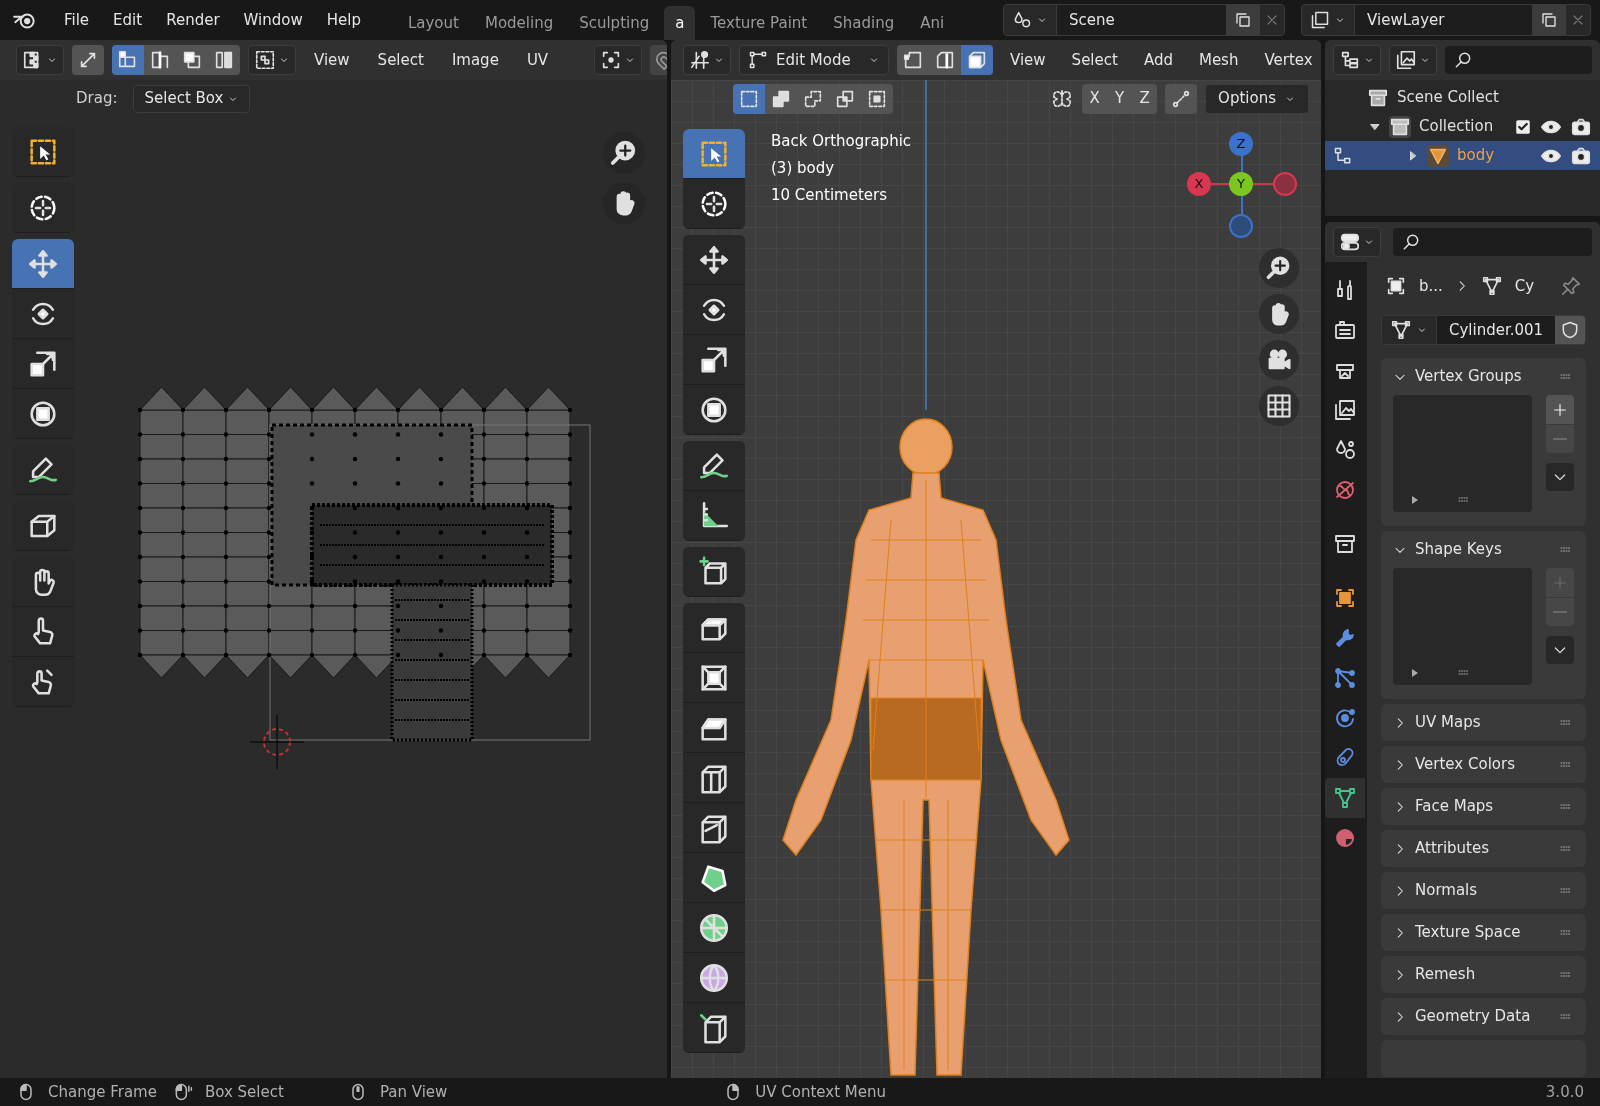  Describe the element at coordinates (1218, 60) in the screenshot. I see `menu-item: Mesh` at that location.